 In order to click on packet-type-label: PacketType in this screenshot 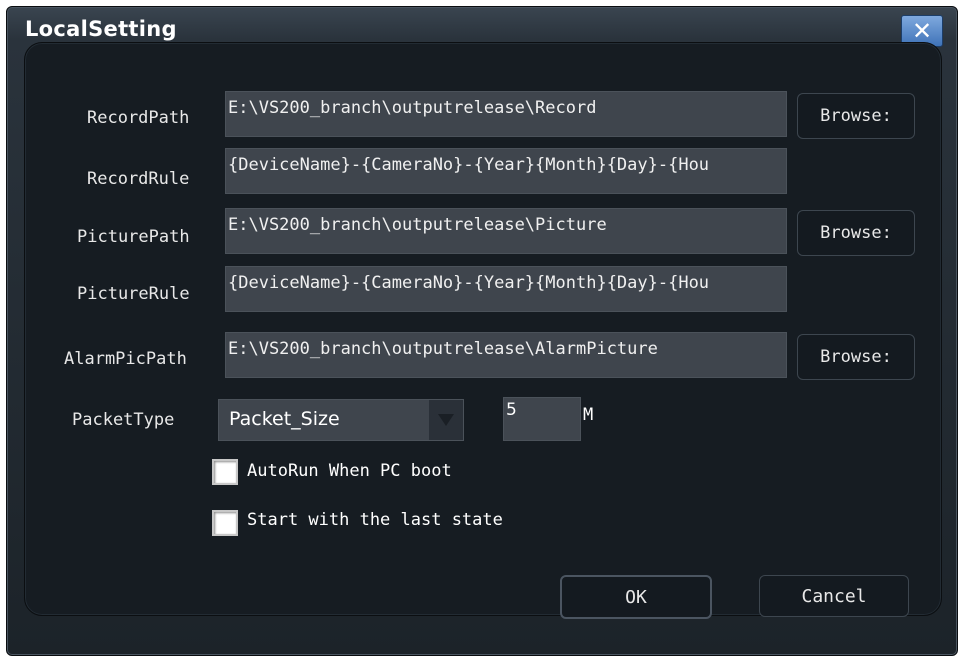, I will do `click(123, 420)`.